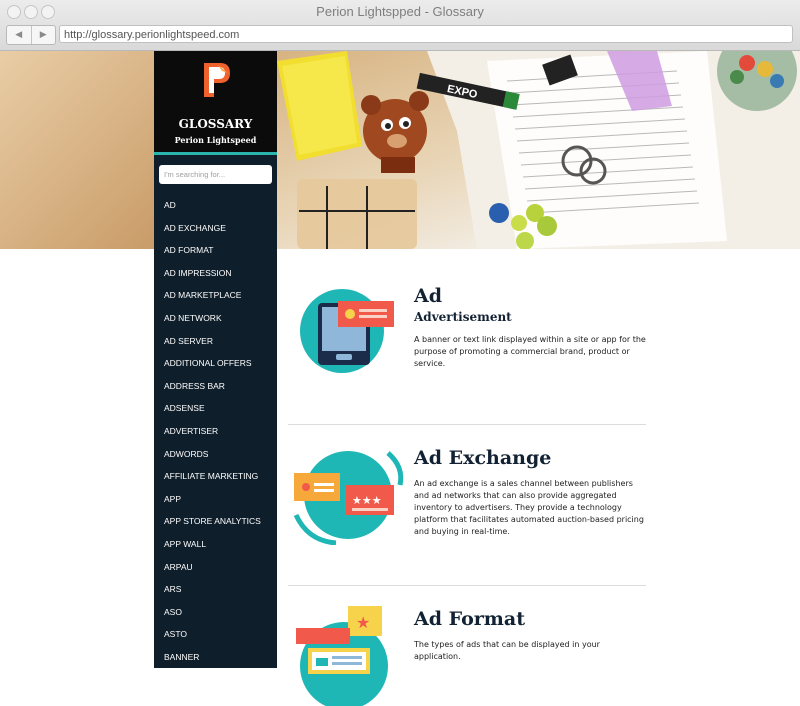 This screenshot has width=800, height=706. Describe the element at coordinates (215, 103) in the screenshot. I see `brand-header: GLOSSARY Perion Lightspeed` at that location.